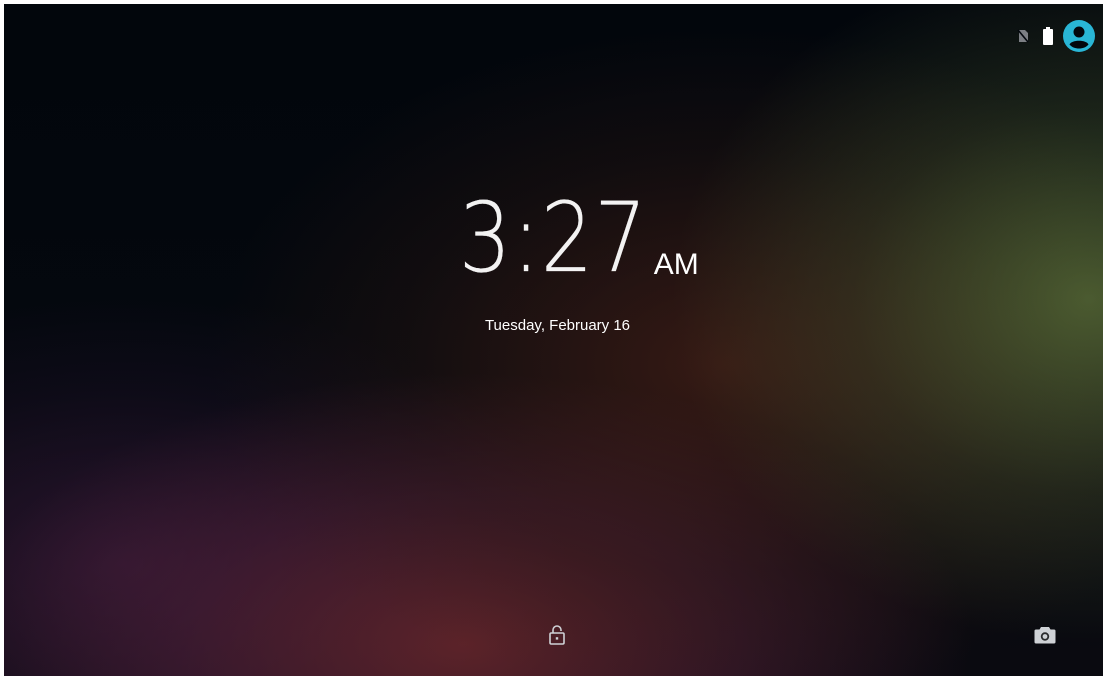  What do you see at coordinates (1045, 635) in the screenshot?
I see `camera-icon` at bounding box center [1045, 635].